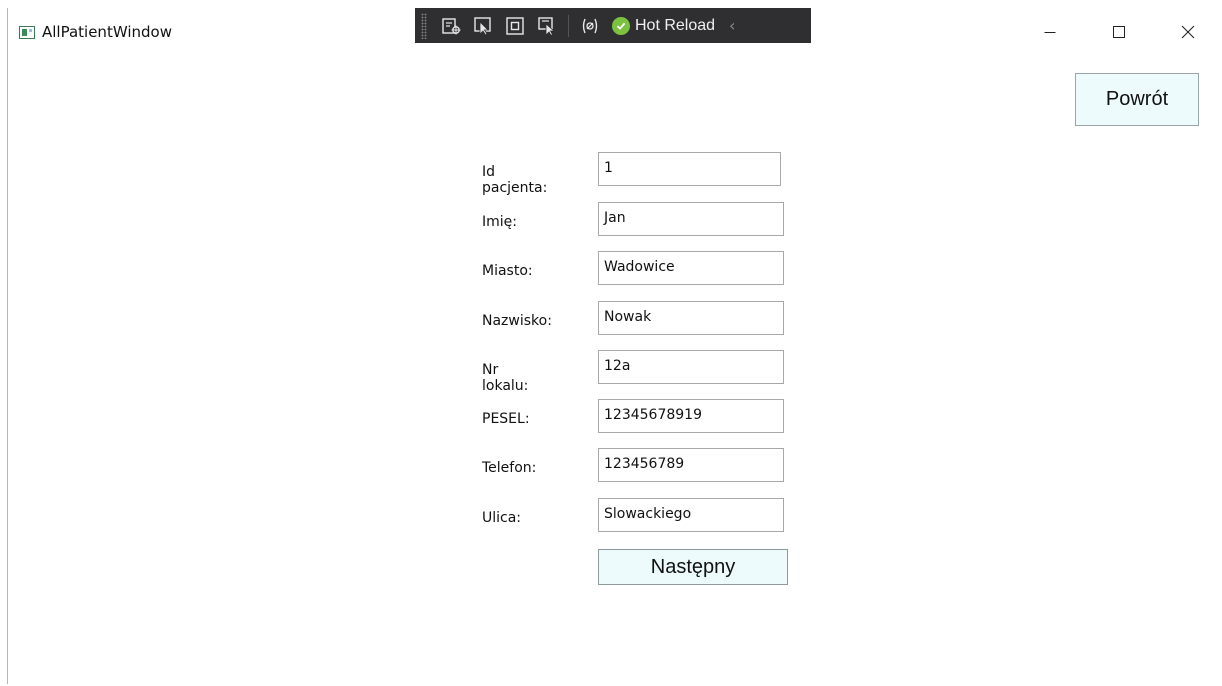 This screenshot has width=1222, height=686. Describe the element at coordinates (507, 271) in the screenshot. I see `label-city: Miasto:` at that location.